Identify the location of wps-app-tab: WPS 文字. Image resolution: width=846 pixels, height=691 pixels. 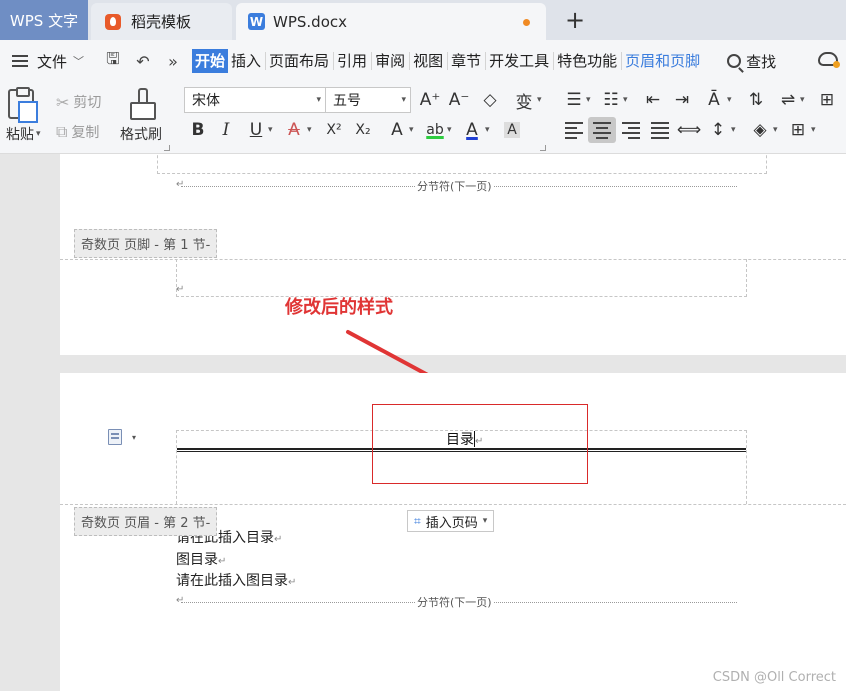
(44, 20).